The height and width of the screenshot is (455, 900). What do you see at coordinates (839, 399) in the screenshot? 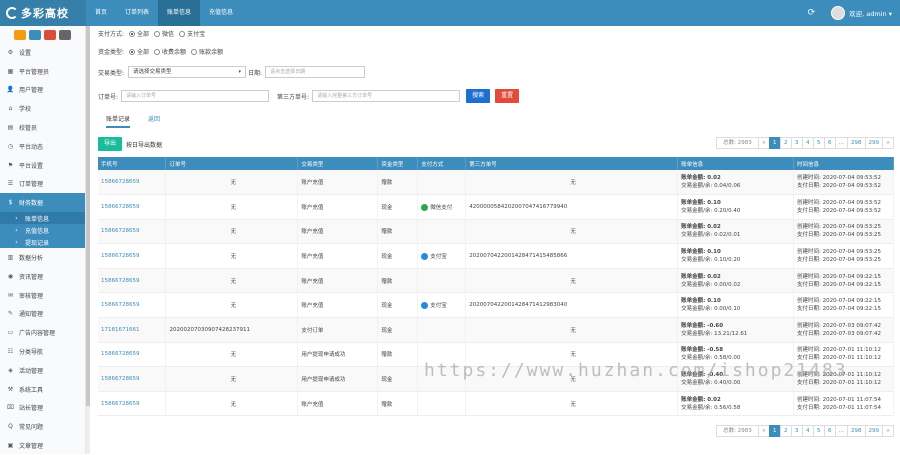
I see `created-time: 创建时间: 2020-07-01 11:07:54` at bounding box center [839, 399].